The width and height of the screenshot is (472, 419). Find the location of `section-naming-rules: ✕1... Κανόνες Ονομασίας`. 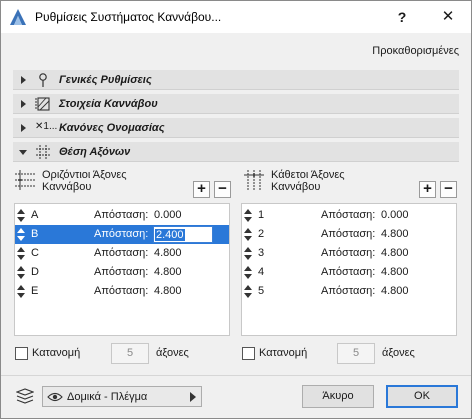

section-naming-rules: ✕1... Κανόνες Ονομασίας is located at coordinates (236, 128).